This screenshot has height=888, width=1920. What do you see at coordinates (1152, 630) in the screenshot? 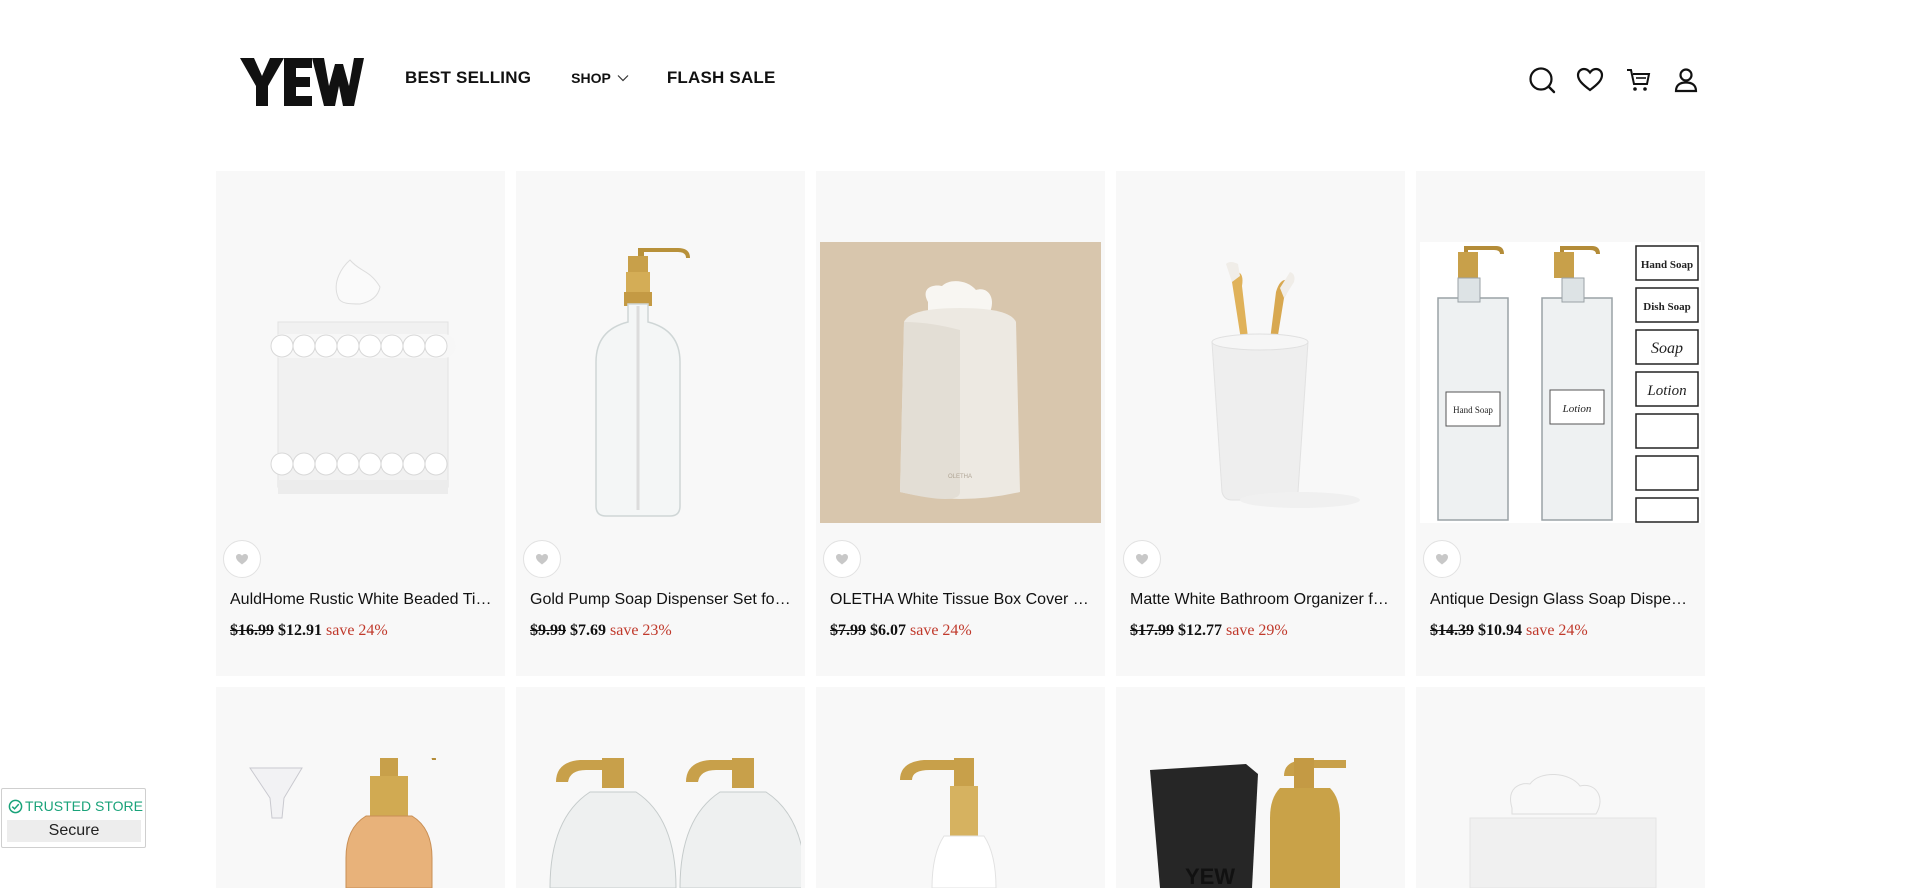
I see `original-price: $17.99` at bounding box center [1152, 630].